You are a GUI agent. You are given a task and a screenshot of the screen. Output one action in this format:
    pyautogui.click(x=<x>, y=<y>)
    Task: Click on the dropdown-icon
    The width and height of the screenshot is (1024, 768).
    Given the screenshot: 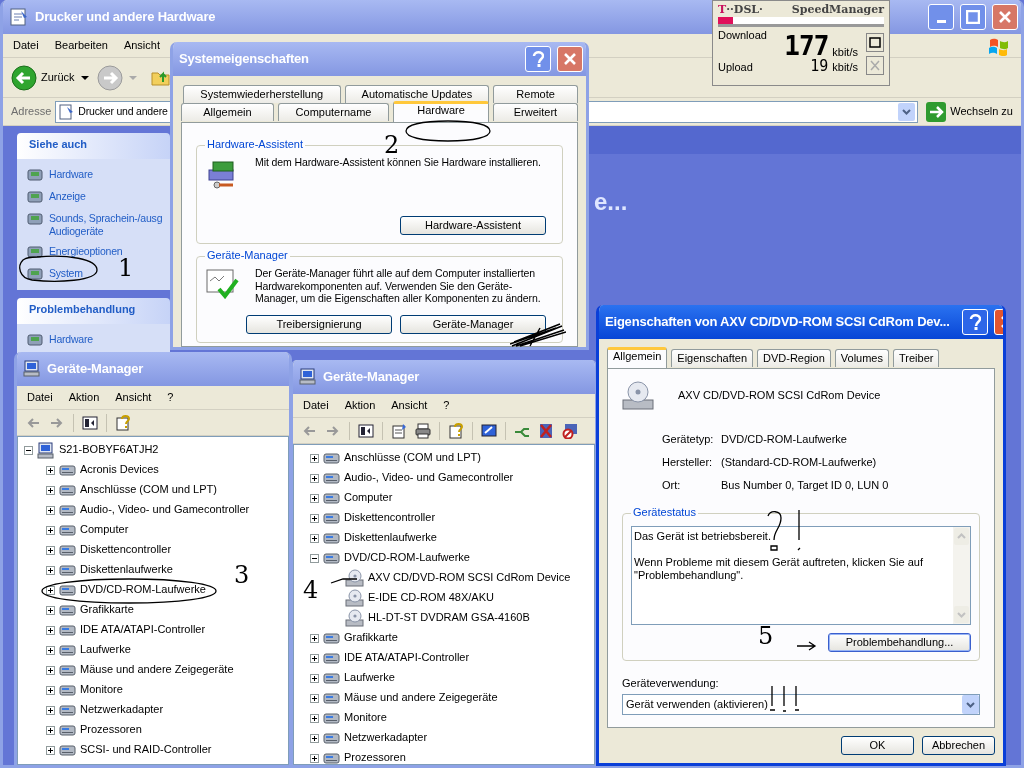 What is the action you would take?
    pyautogui.click(x=907, y=111)
    